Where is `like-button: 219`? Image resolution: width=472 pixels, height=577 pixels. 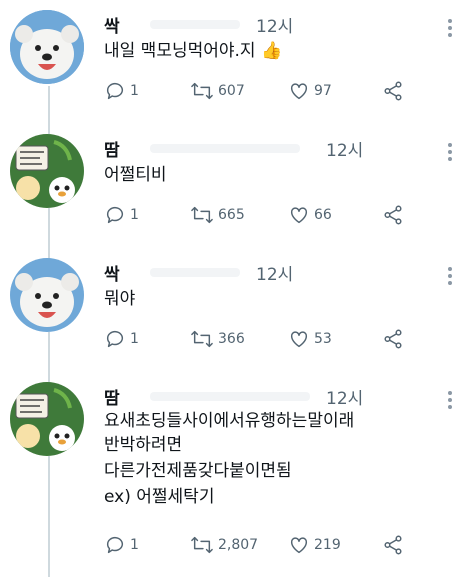
like-button: 219 is located at coordinates (314, 545).